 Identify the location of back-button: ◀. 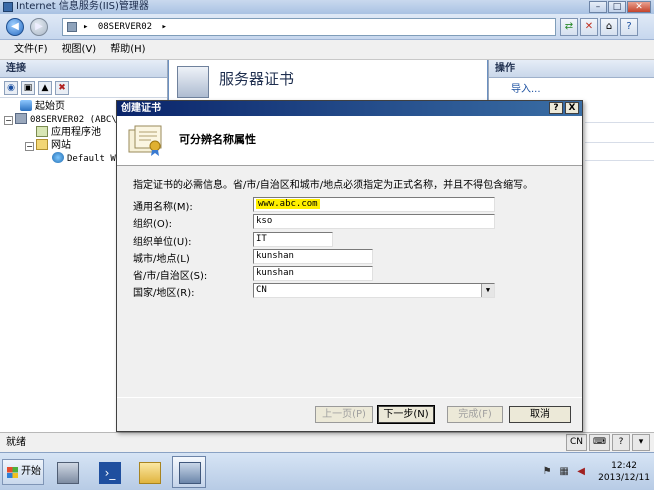
(15, 27).